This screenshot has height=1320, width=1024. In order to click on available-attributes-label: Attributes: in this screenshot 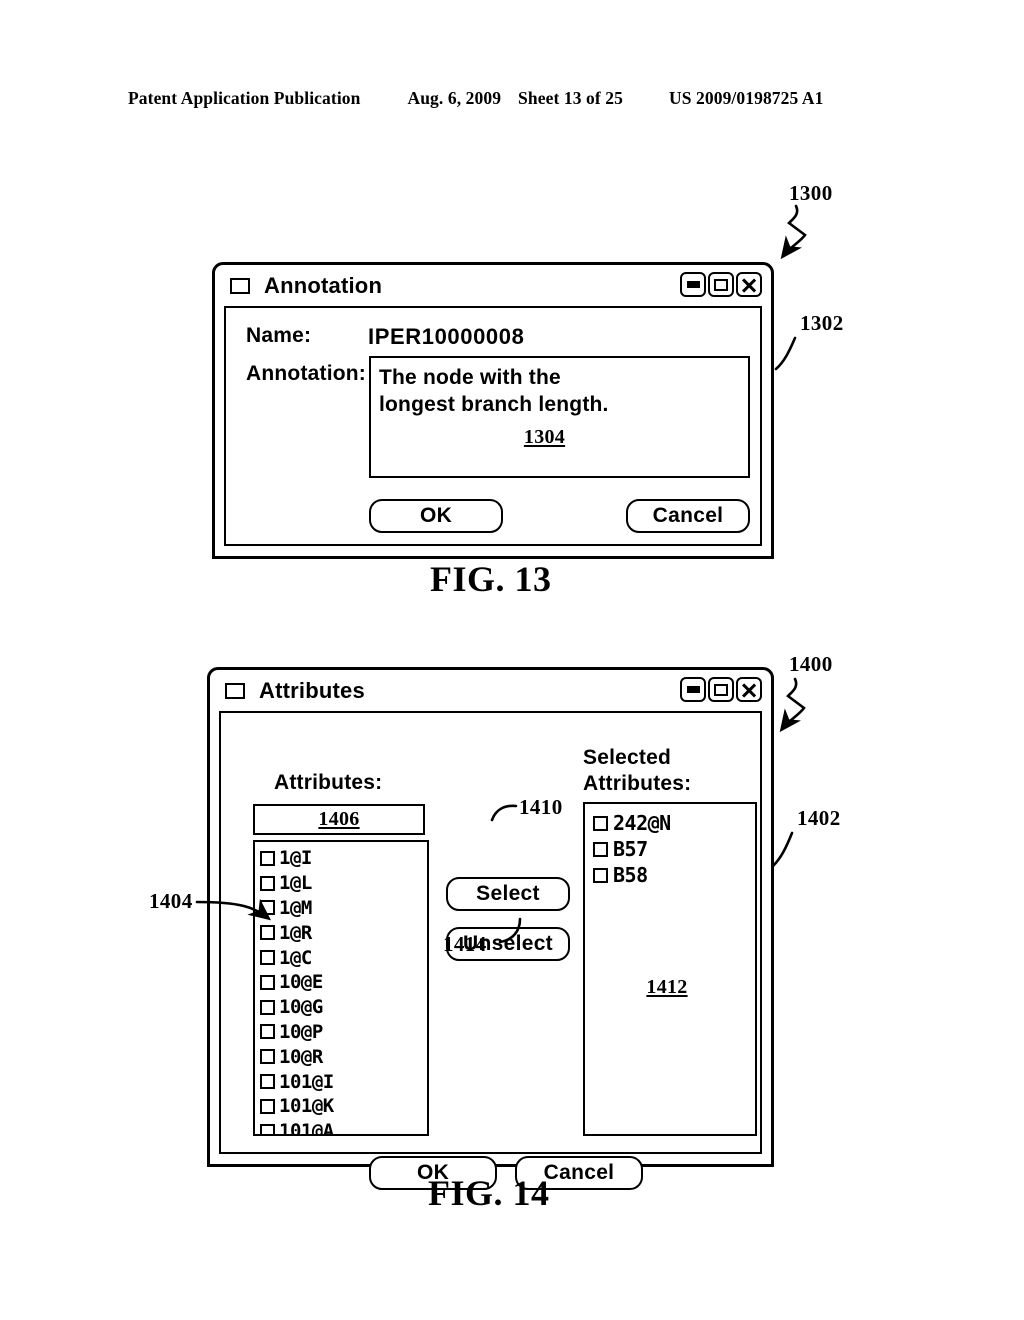, I will do `click(328, 782)`.